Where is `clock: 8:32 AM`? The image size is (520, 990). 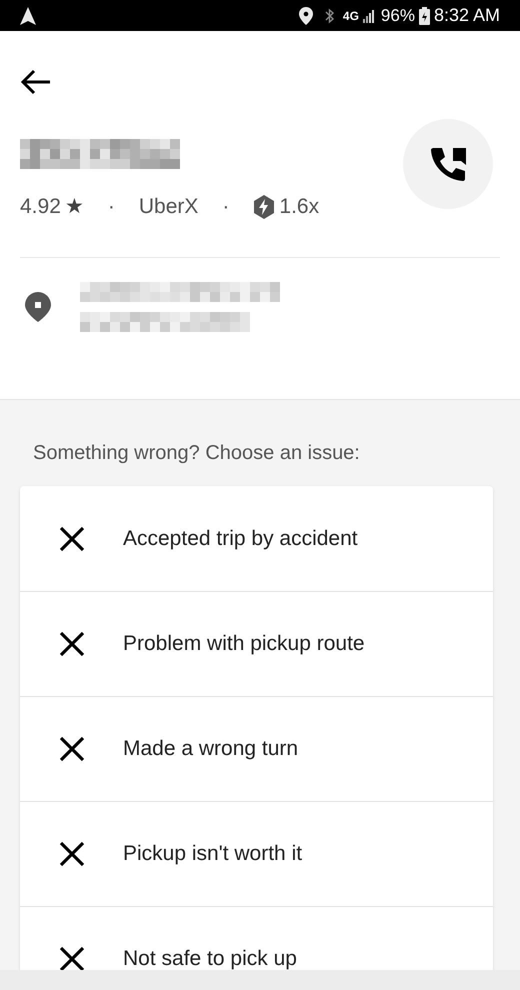
clock: 8:32 AM is located at coordinates (467, 15).